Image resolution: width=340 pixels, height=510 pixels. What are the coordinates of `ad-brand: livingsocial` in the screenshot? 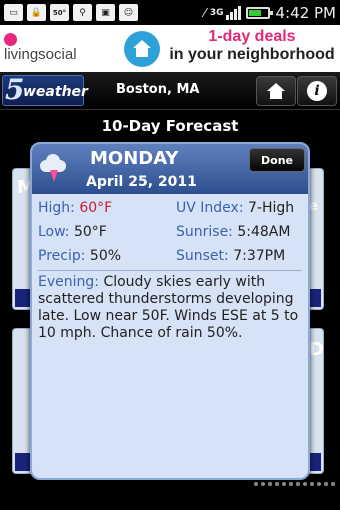 It's located at (40, 54).